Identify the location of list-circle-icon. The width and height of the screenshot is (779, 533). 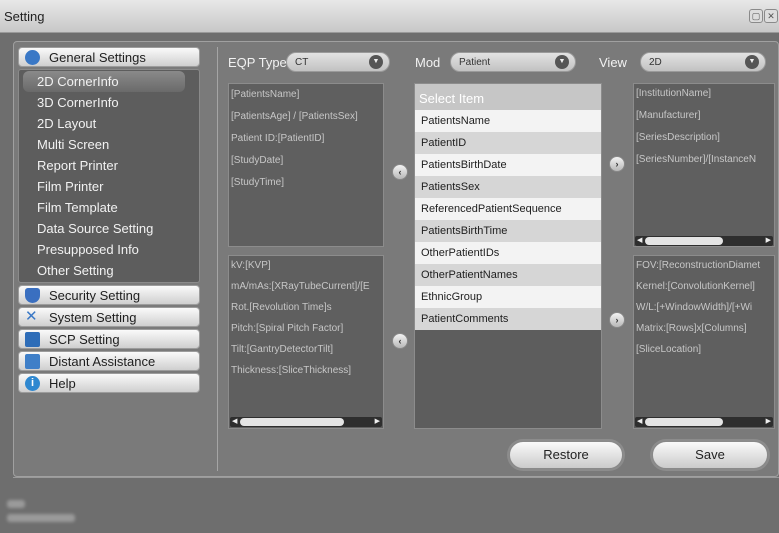
(32, 57).